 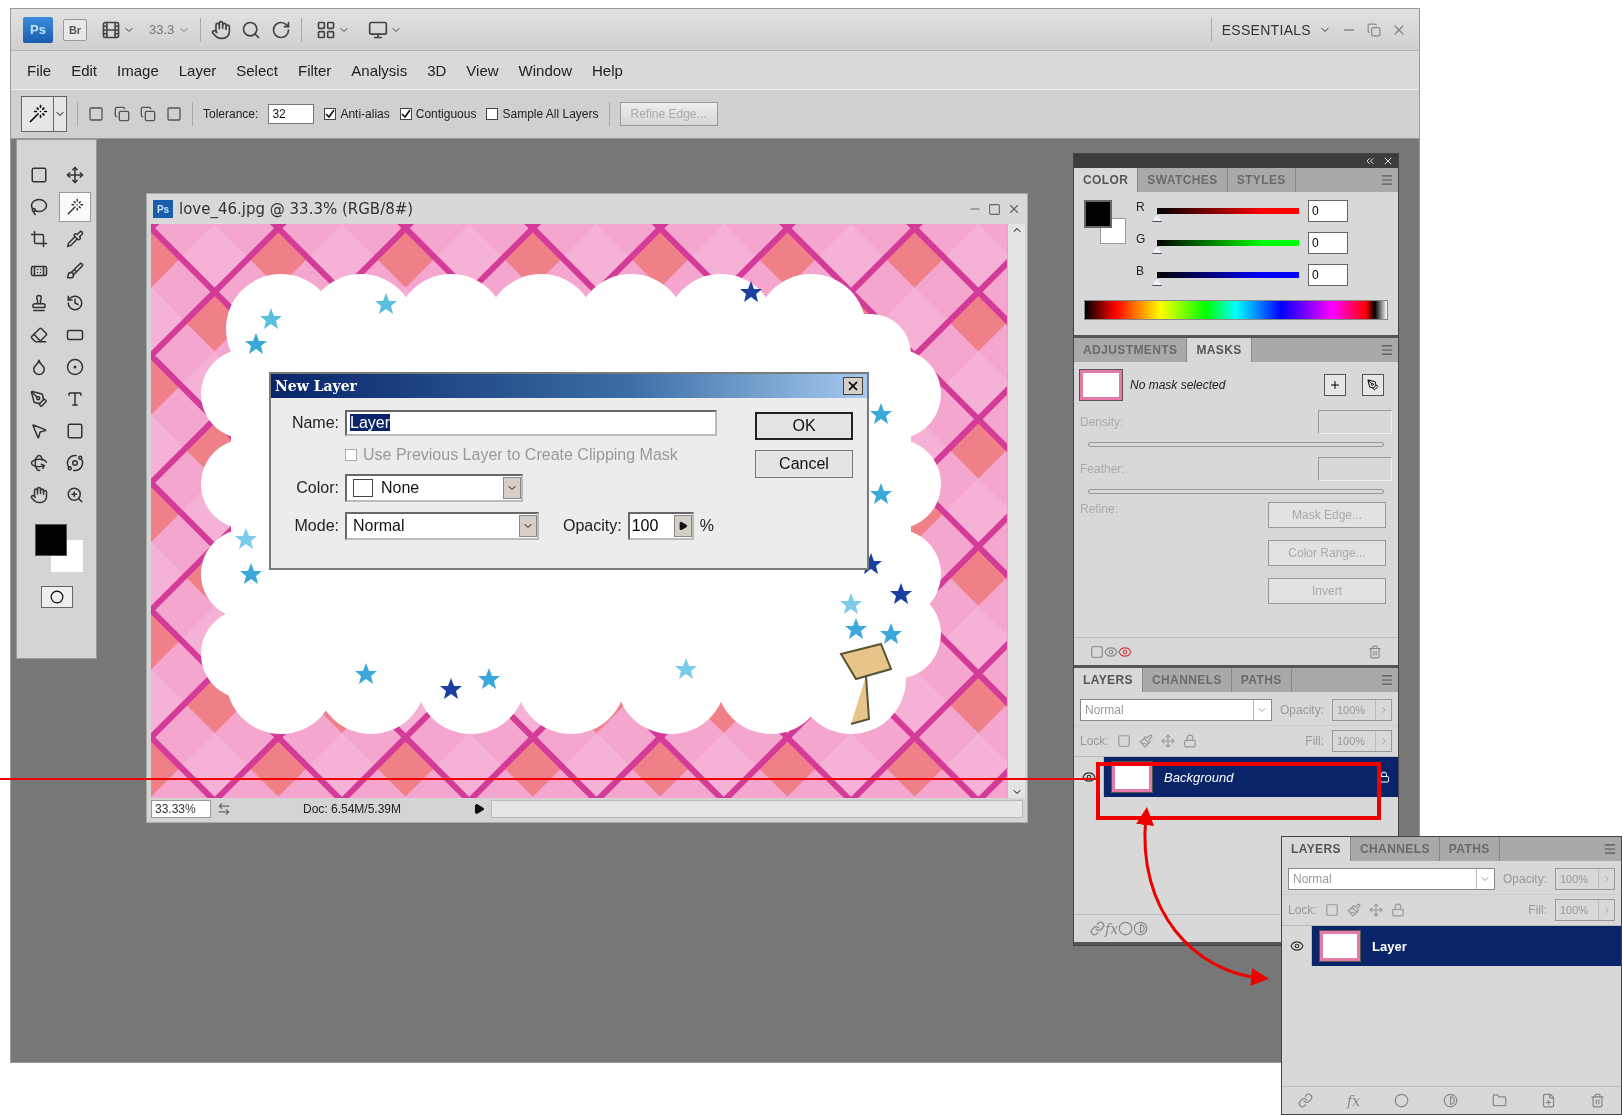 I want to click on color-select: None, so click(x=434, y=488).